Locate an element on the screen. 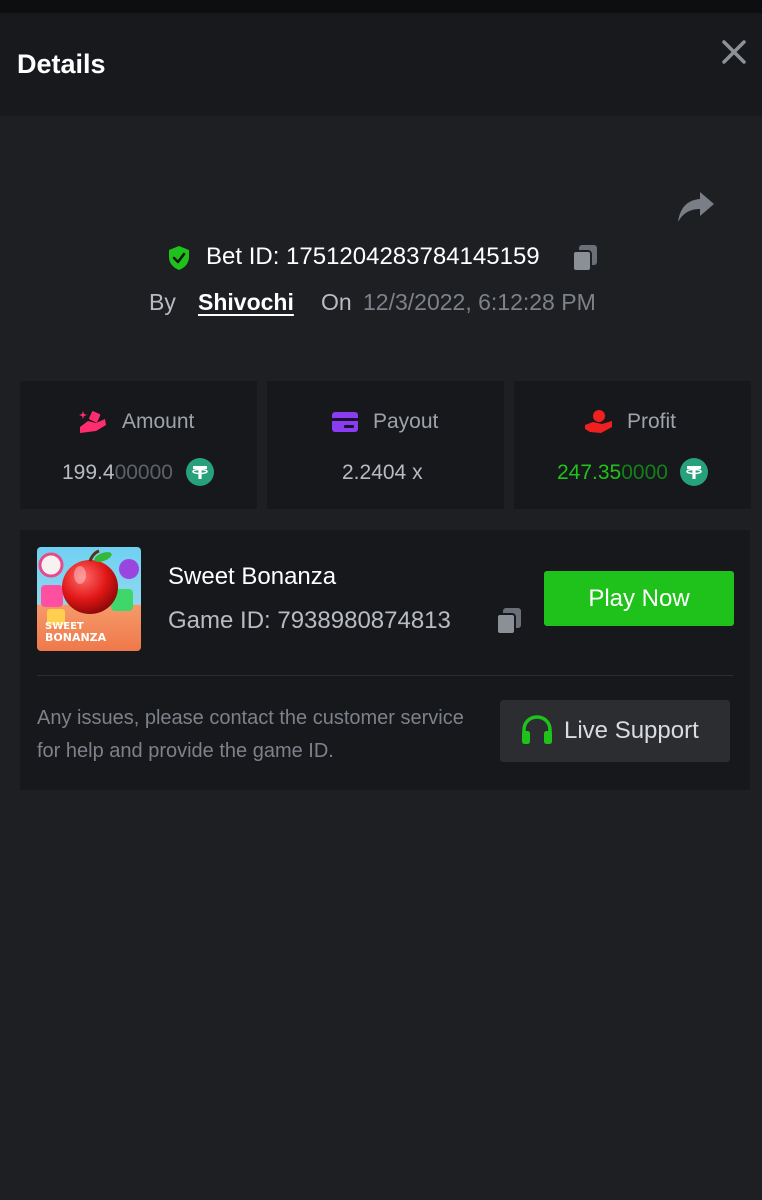 This screenshot has height=1200, width=762. payout-card: Payout 2.2404 x is located at coordinates (385, 445).